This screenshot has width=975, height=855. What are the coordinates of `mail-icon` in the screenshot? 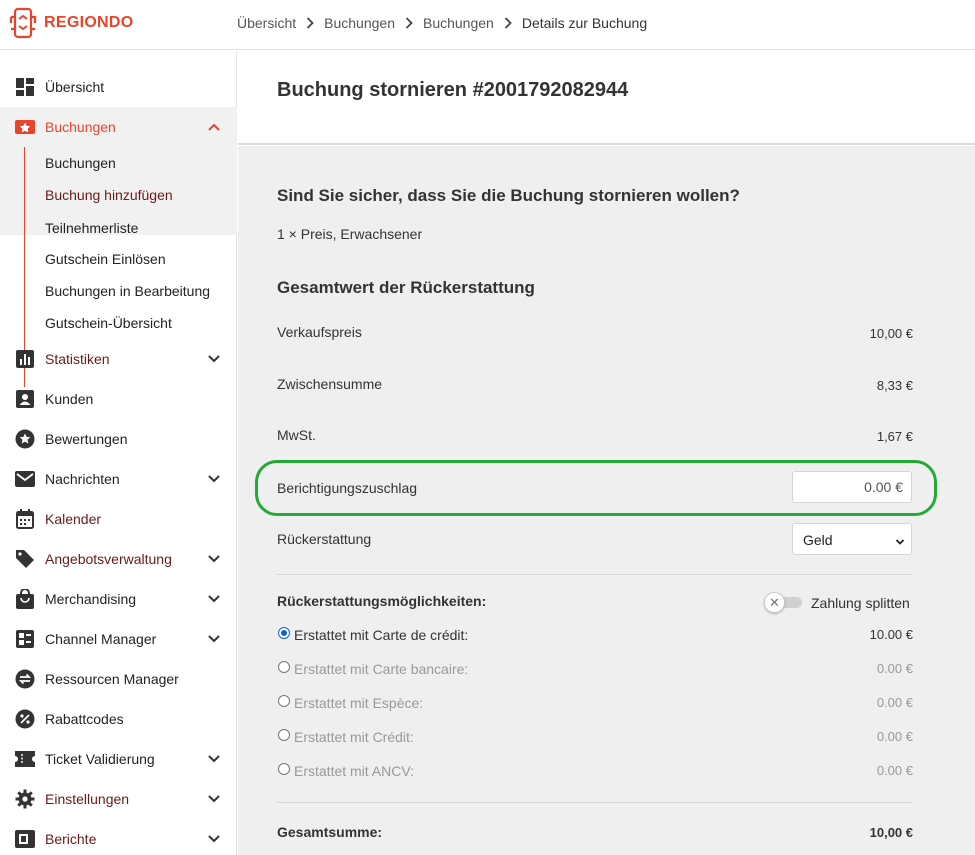 It's located at (25, 479).